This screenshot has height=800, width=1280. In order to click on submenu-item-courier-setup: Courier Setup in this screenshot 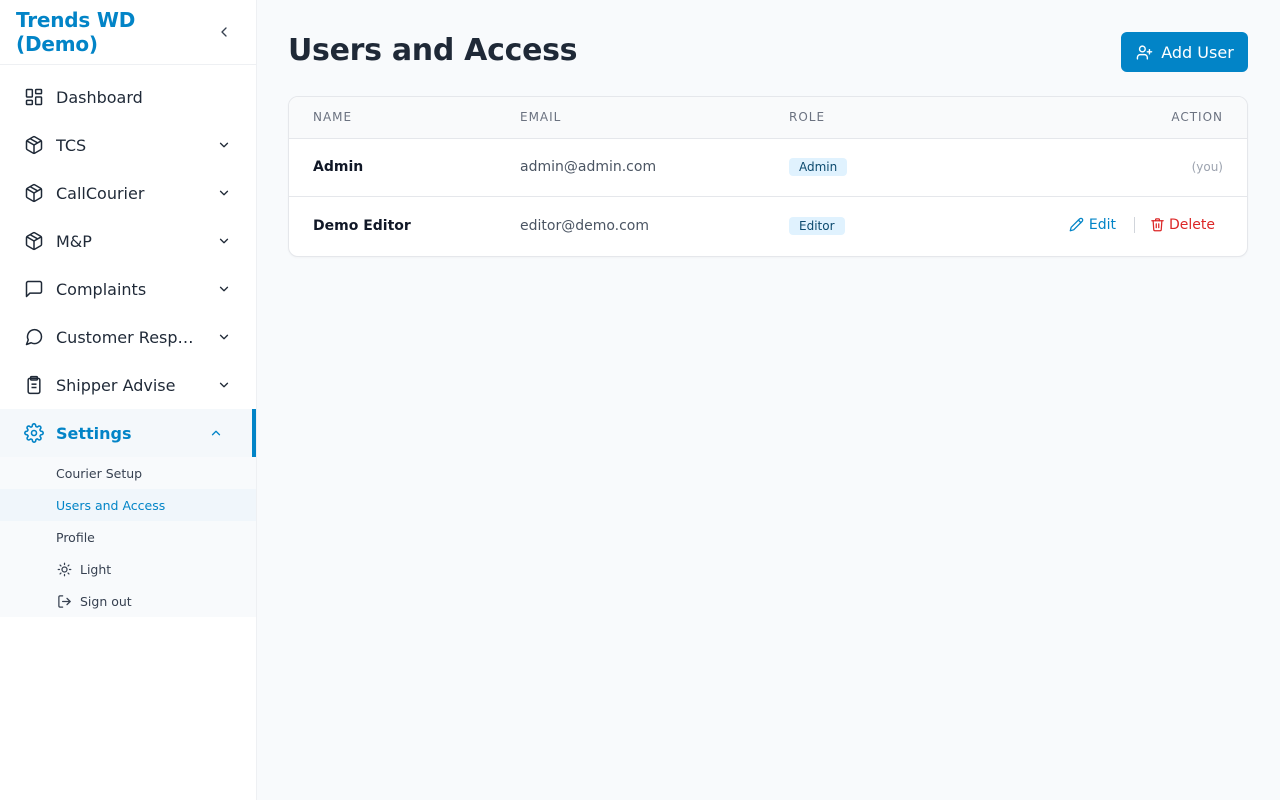, I will do `click(128, 473)`.